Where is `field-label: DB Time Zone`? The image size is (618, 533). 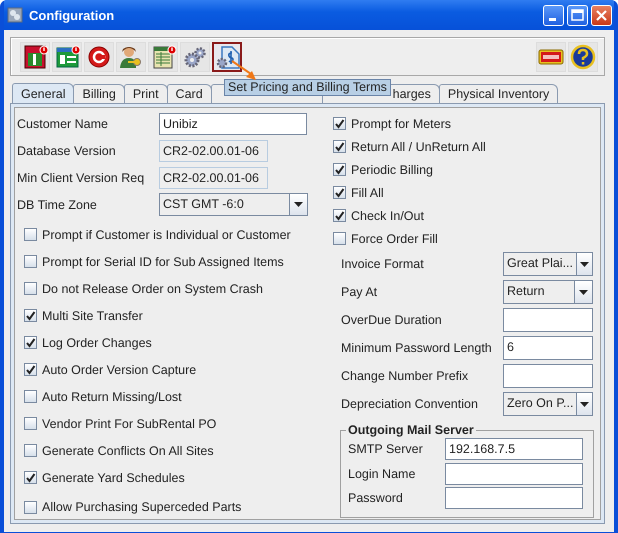
field-label: DB Time Zone is located at coordinates (57, 205).